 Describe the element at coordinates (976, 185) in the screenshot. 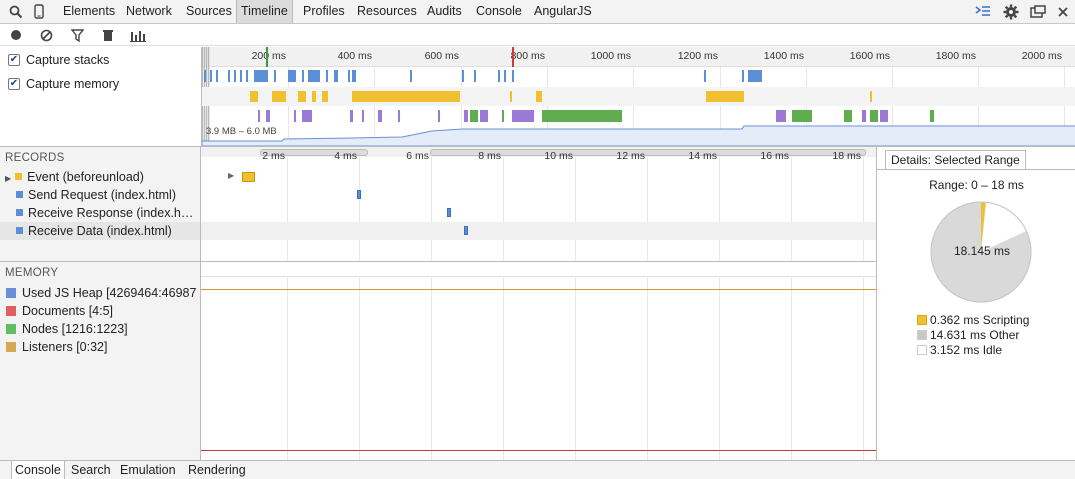

I see `range-label: Range: 0 – 18 ms` at that location.